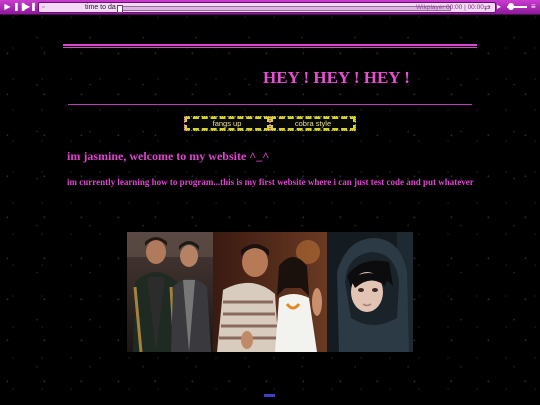  I want to click on track-display: ▫ time to da Wikplayer 00:00 | 00:00 ⇄, so click(267, 7).